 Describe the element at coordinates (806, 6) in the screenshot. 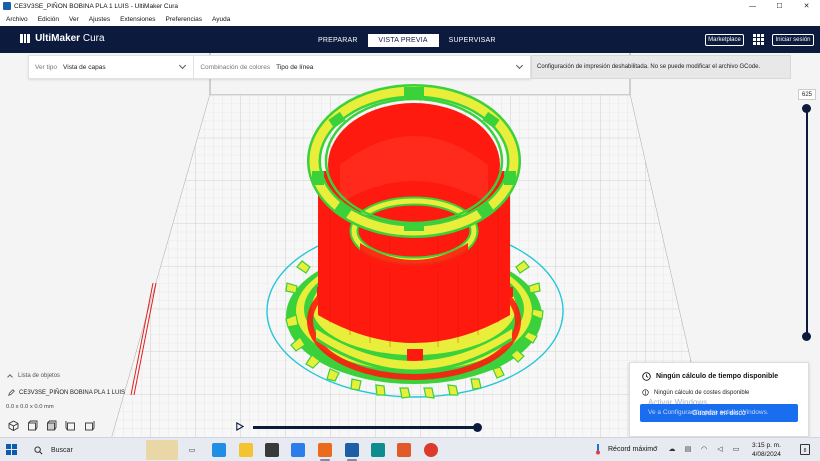

I see `close-button: ✕` at that location.